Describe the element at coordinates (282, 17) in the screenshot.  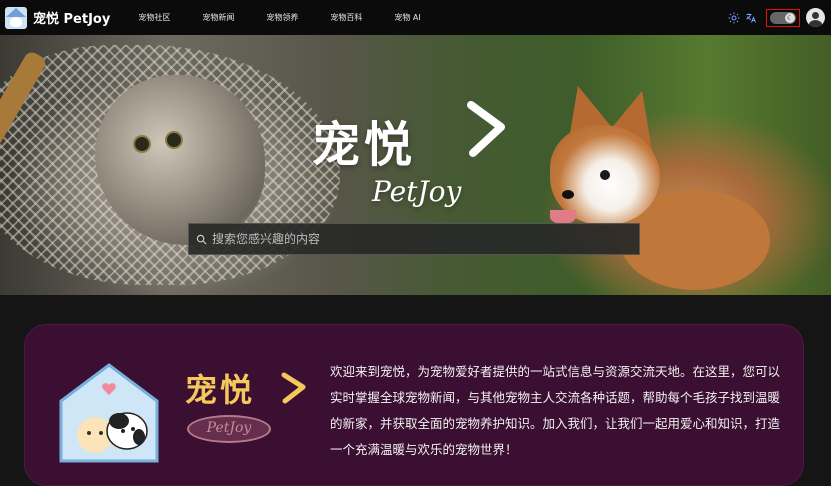
I see `nav-item-adoption: 宠物领养` at that location.